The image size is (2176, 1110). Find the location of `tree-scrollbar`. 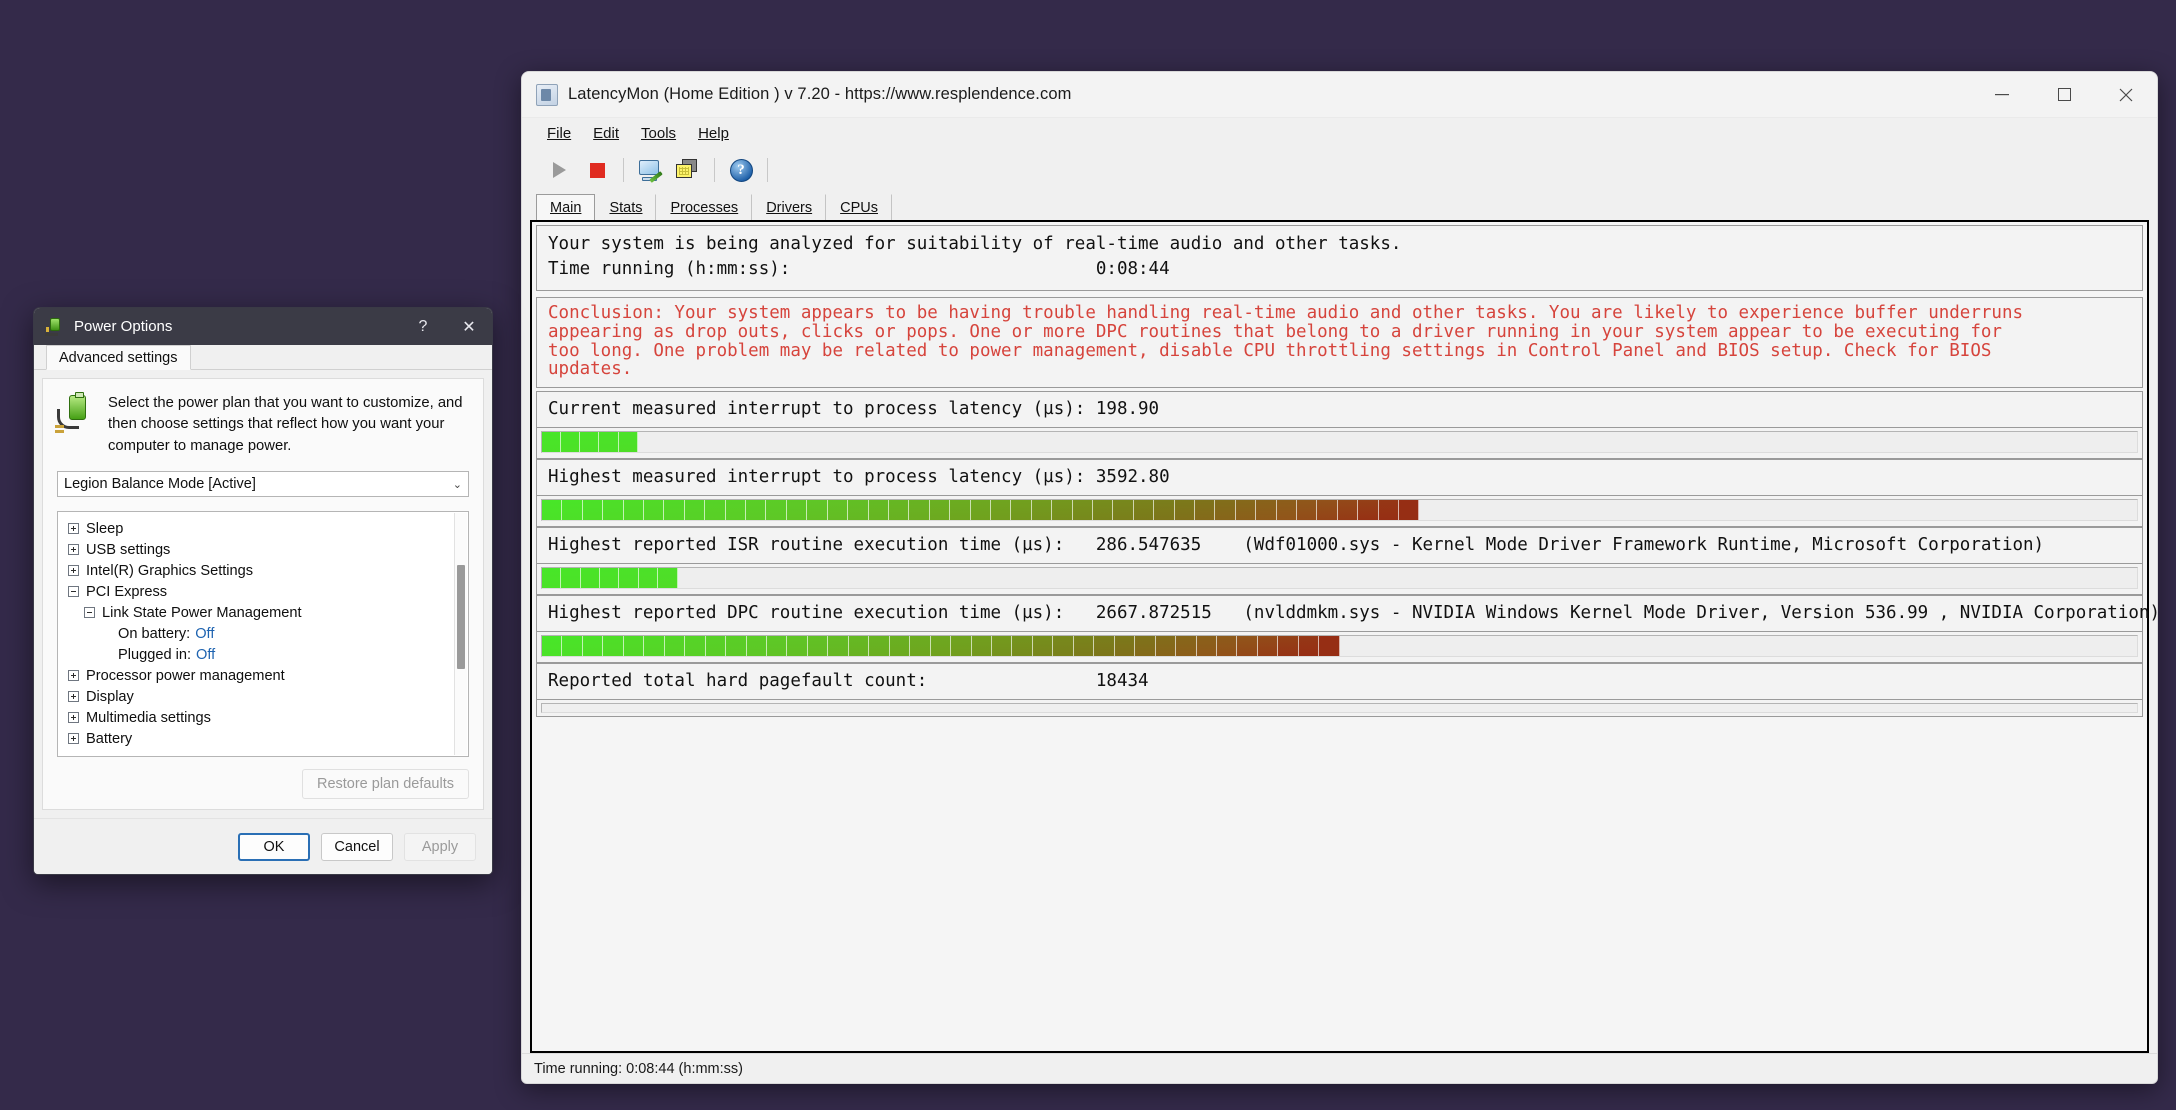

tree-scrollbar is located at coordinates (460, 634).